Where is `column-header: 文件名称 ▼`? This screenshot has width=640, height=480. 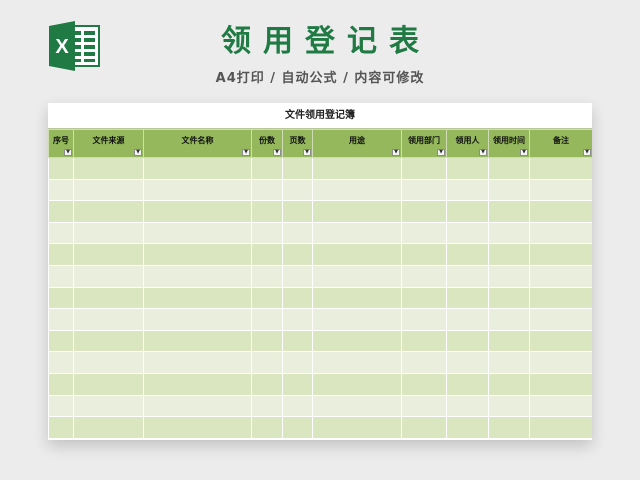 column-header: 文件名称 ▼ is located at coordinates (197, 143).